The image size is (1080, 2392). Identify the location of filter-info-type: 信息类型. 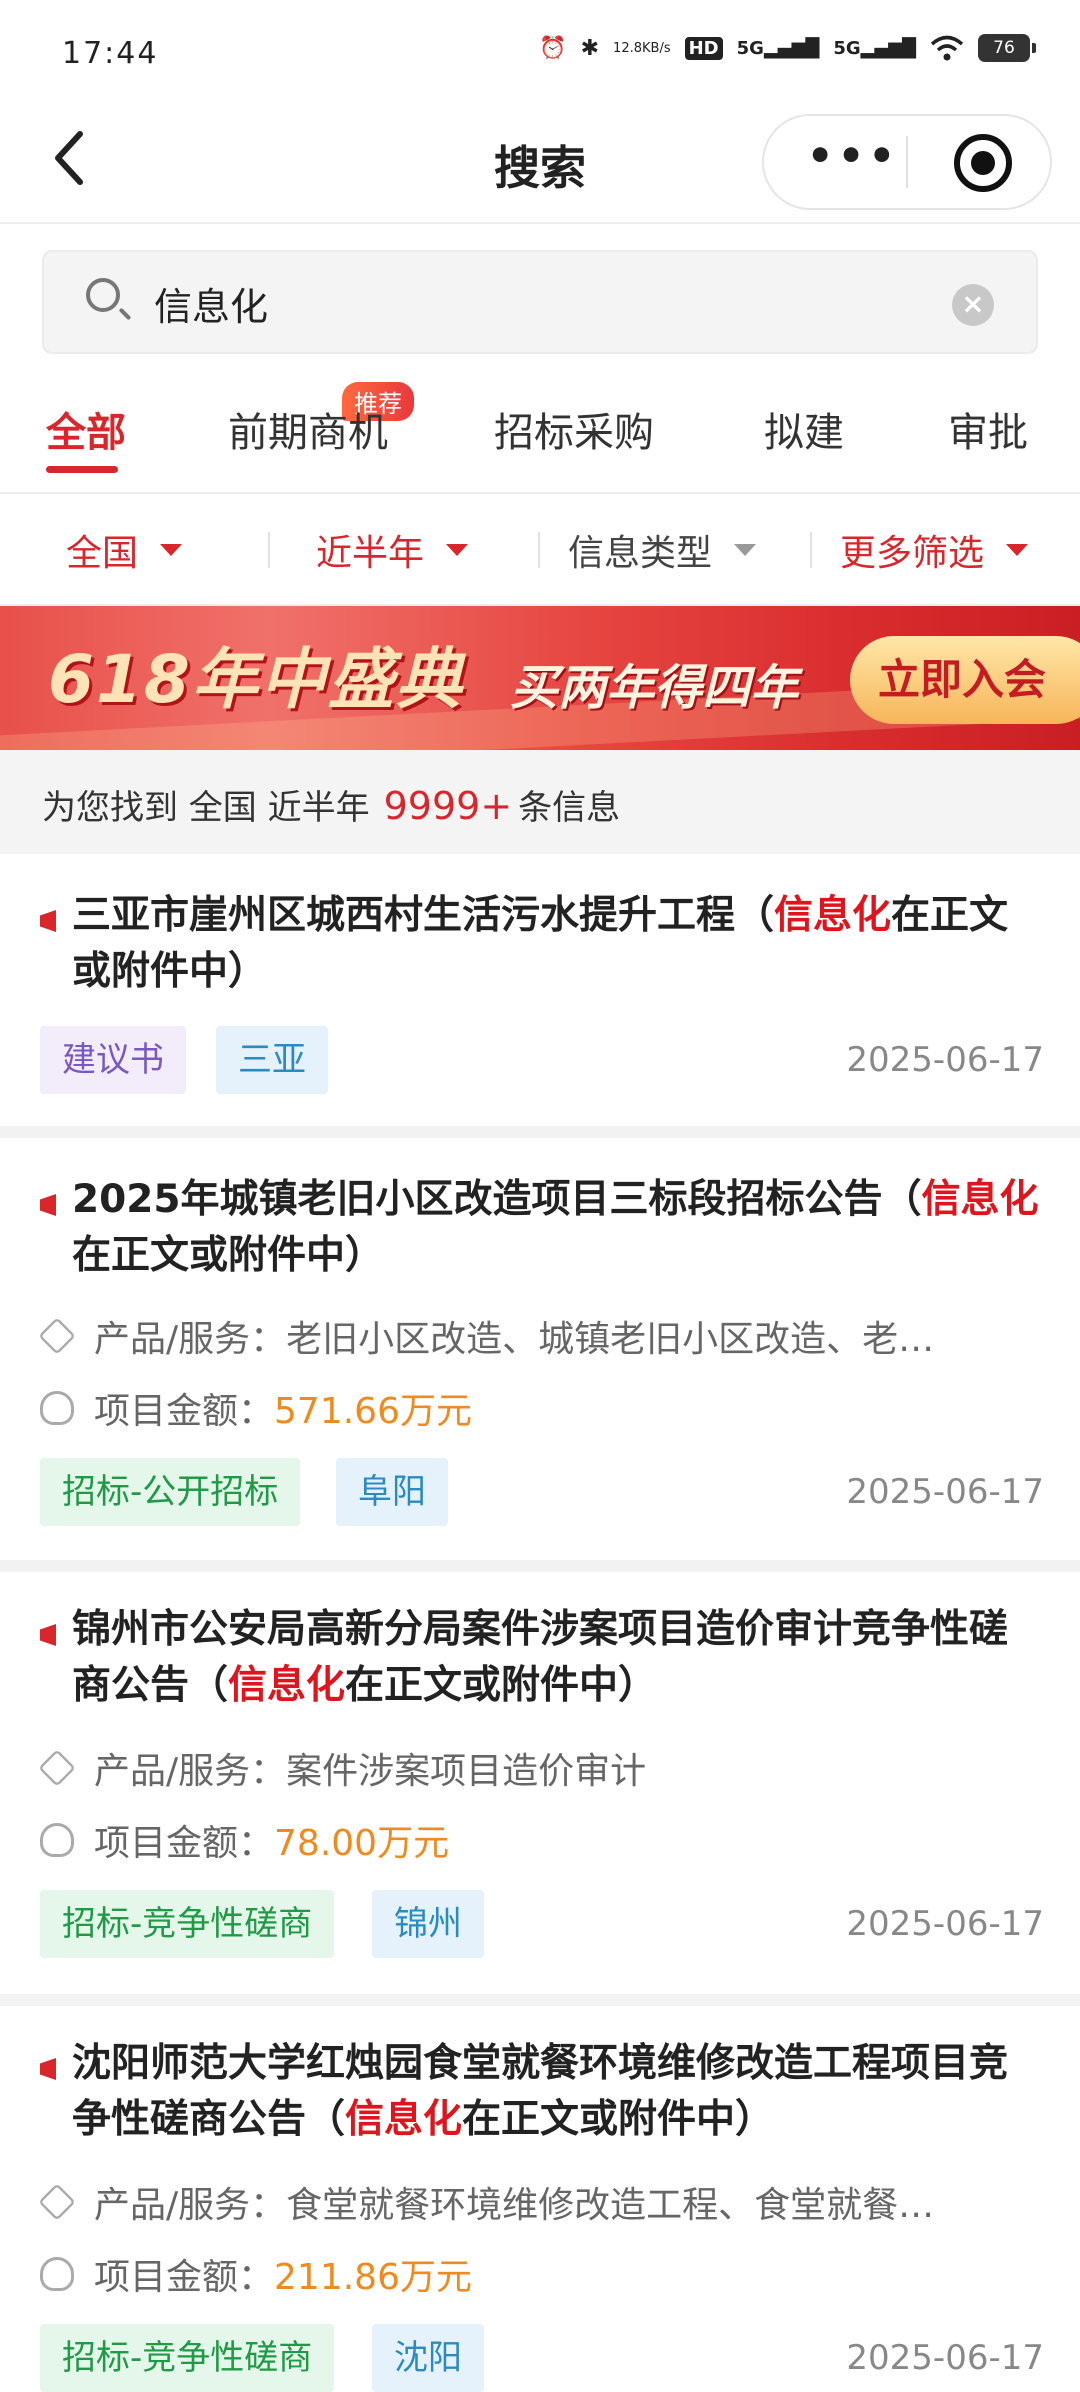
(662, 550).